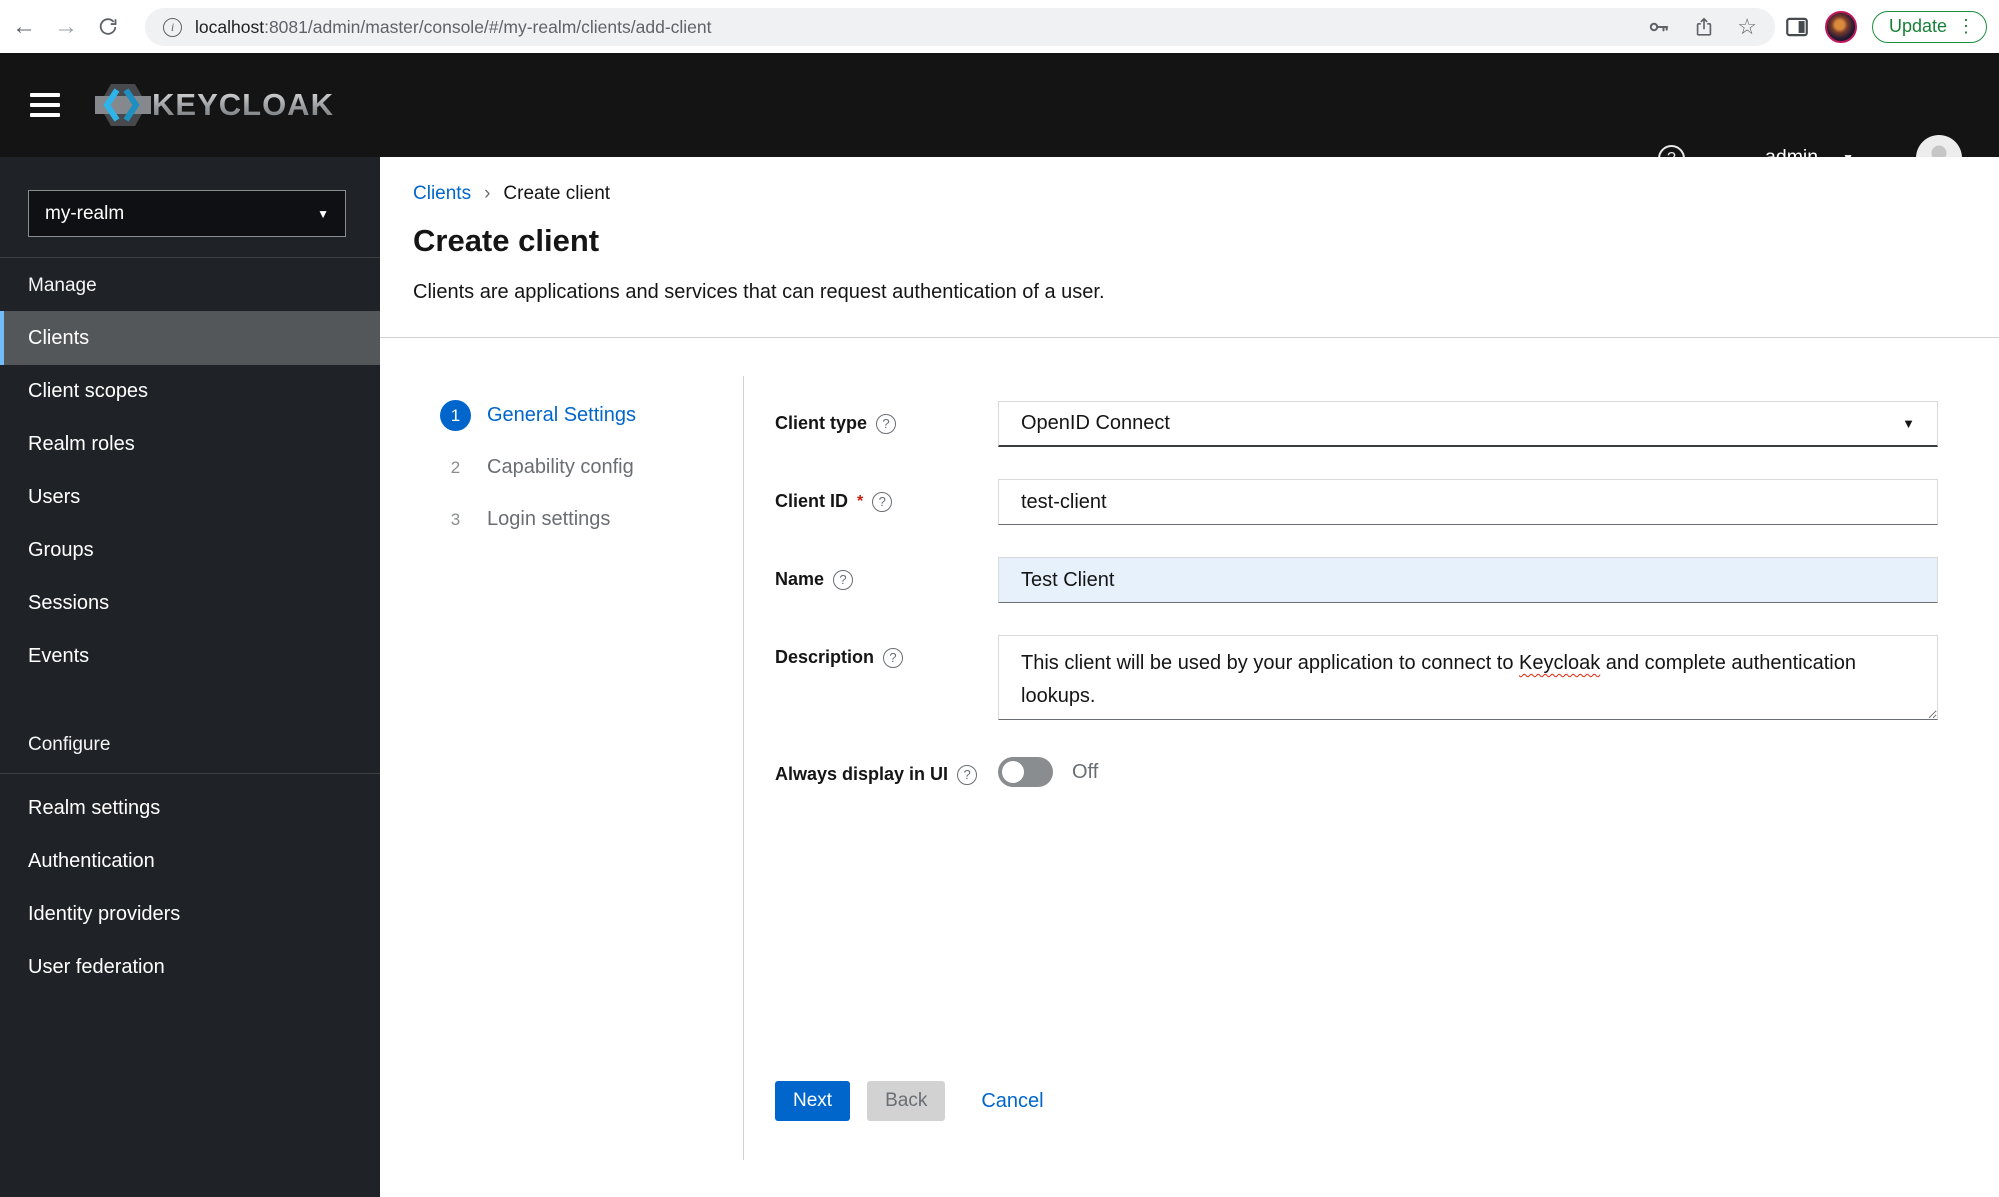 The image size is (1999, 1197). Describe the element at coordinates (190, 603) in the screenshot. I see `sidebar-item-sessions: Sessions` at that location.